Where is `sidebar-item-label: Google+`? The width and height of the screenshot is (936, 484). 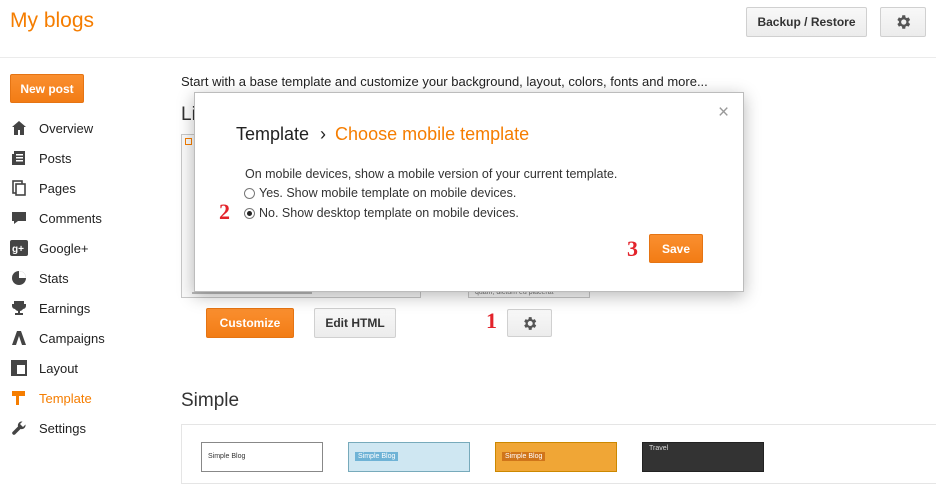
sidebar-item-label: Google+ is located at coordinates (64, 248).